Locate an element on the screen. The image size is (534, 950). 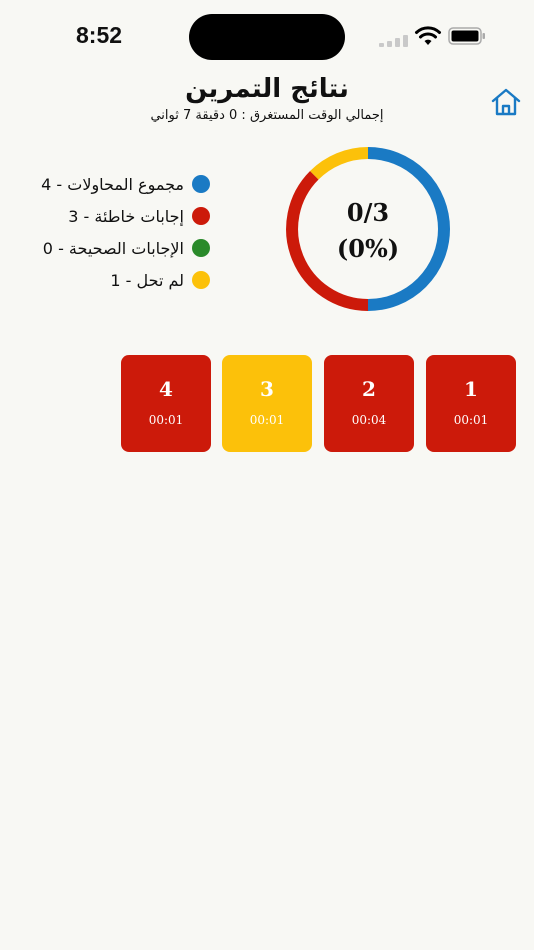
legend-label: مجموع المحاولات - 4 is located at coordinates (112, 184).